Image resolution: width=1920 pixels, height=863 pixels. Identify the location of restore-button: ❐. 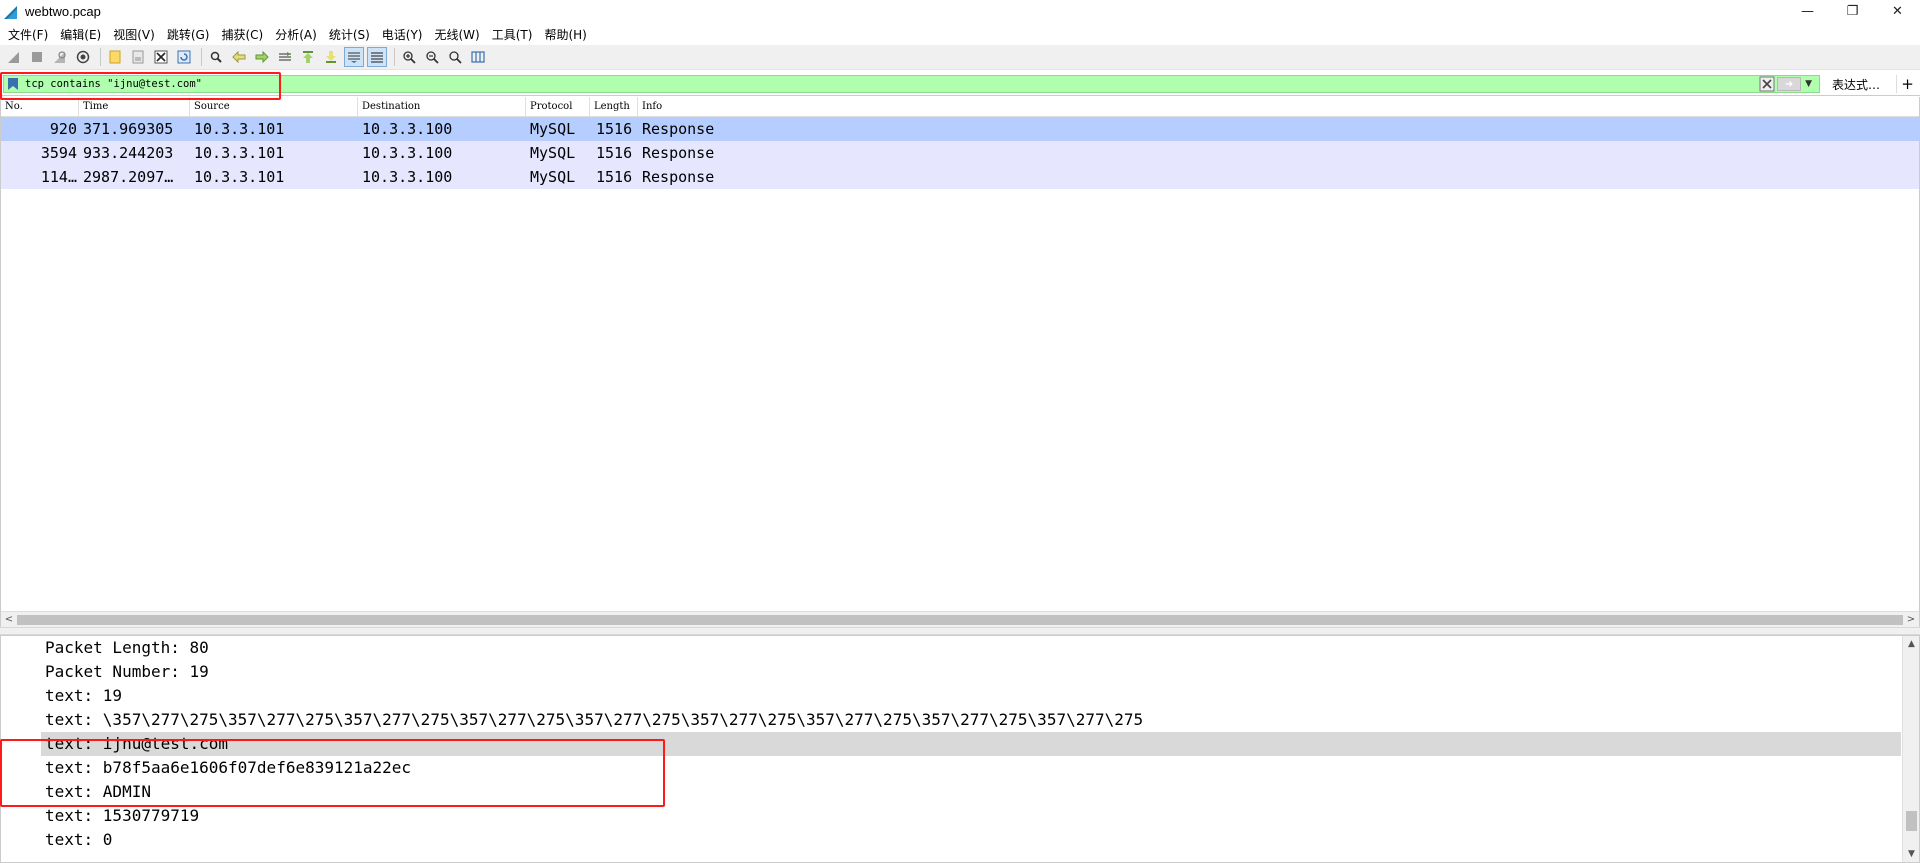
(1852, 11).